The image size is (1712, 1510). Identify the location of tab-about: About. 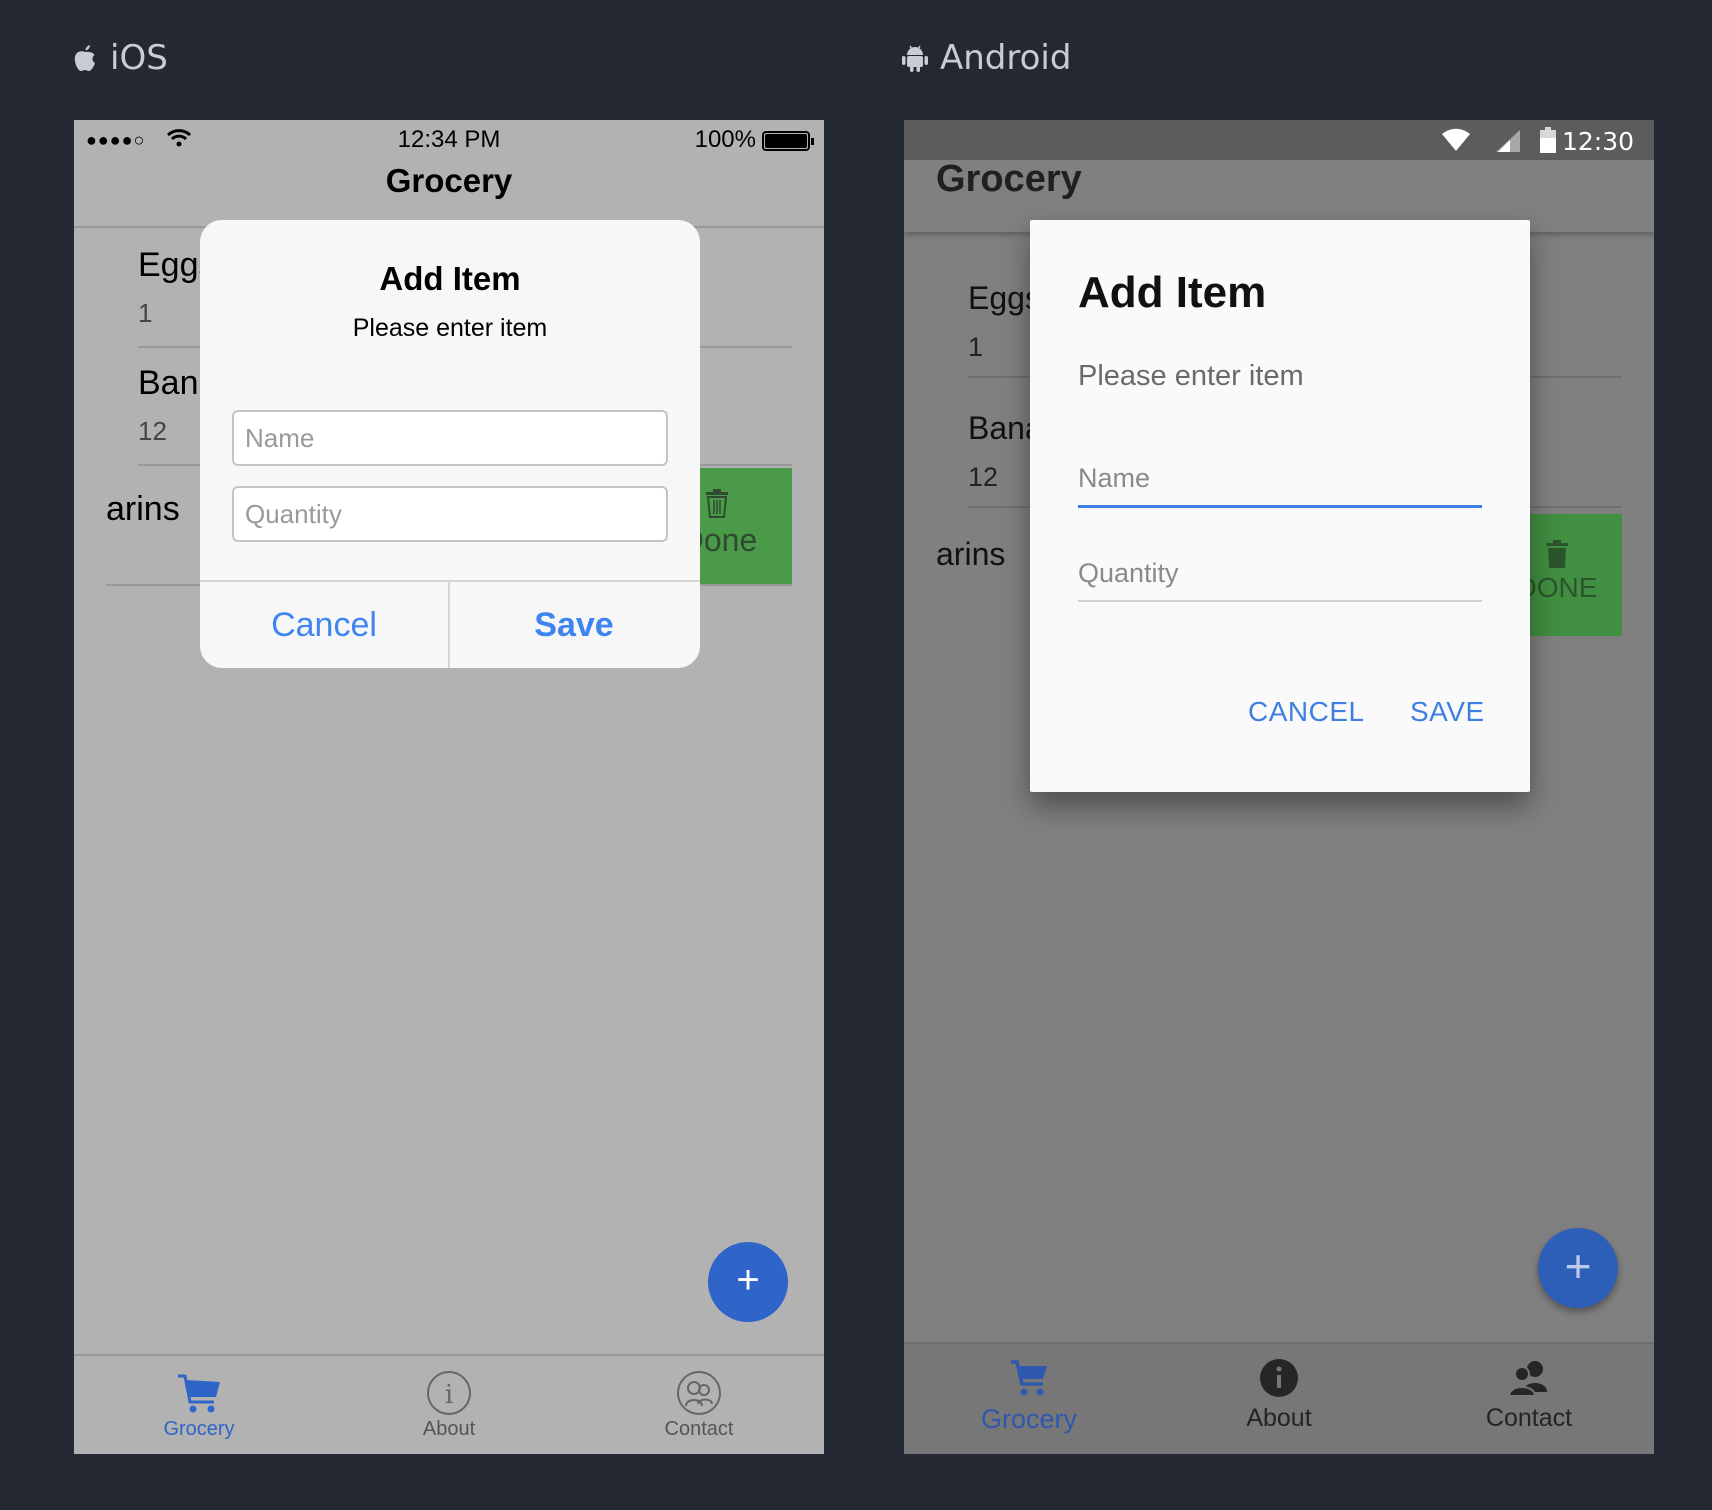
(1279, 1395).